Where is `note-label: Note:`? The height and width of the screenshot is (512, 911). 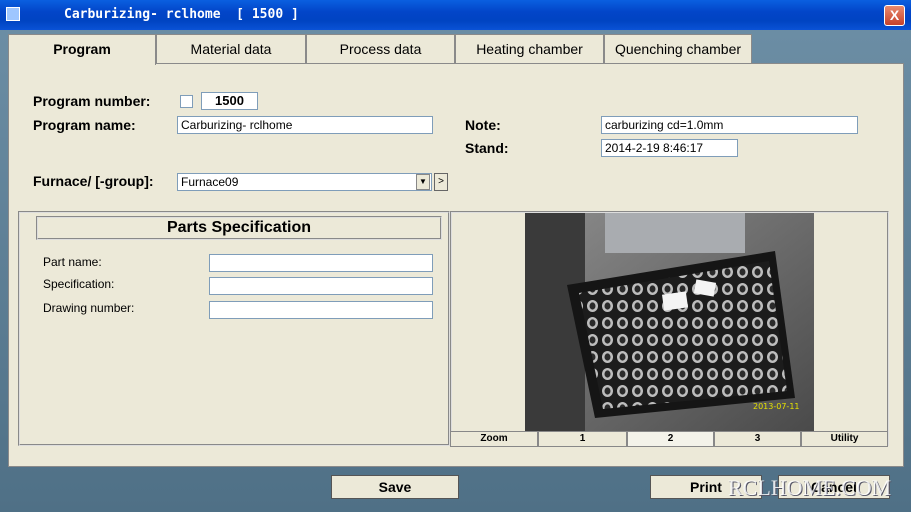 note-label: Note: is located at coordinates (483, 125).